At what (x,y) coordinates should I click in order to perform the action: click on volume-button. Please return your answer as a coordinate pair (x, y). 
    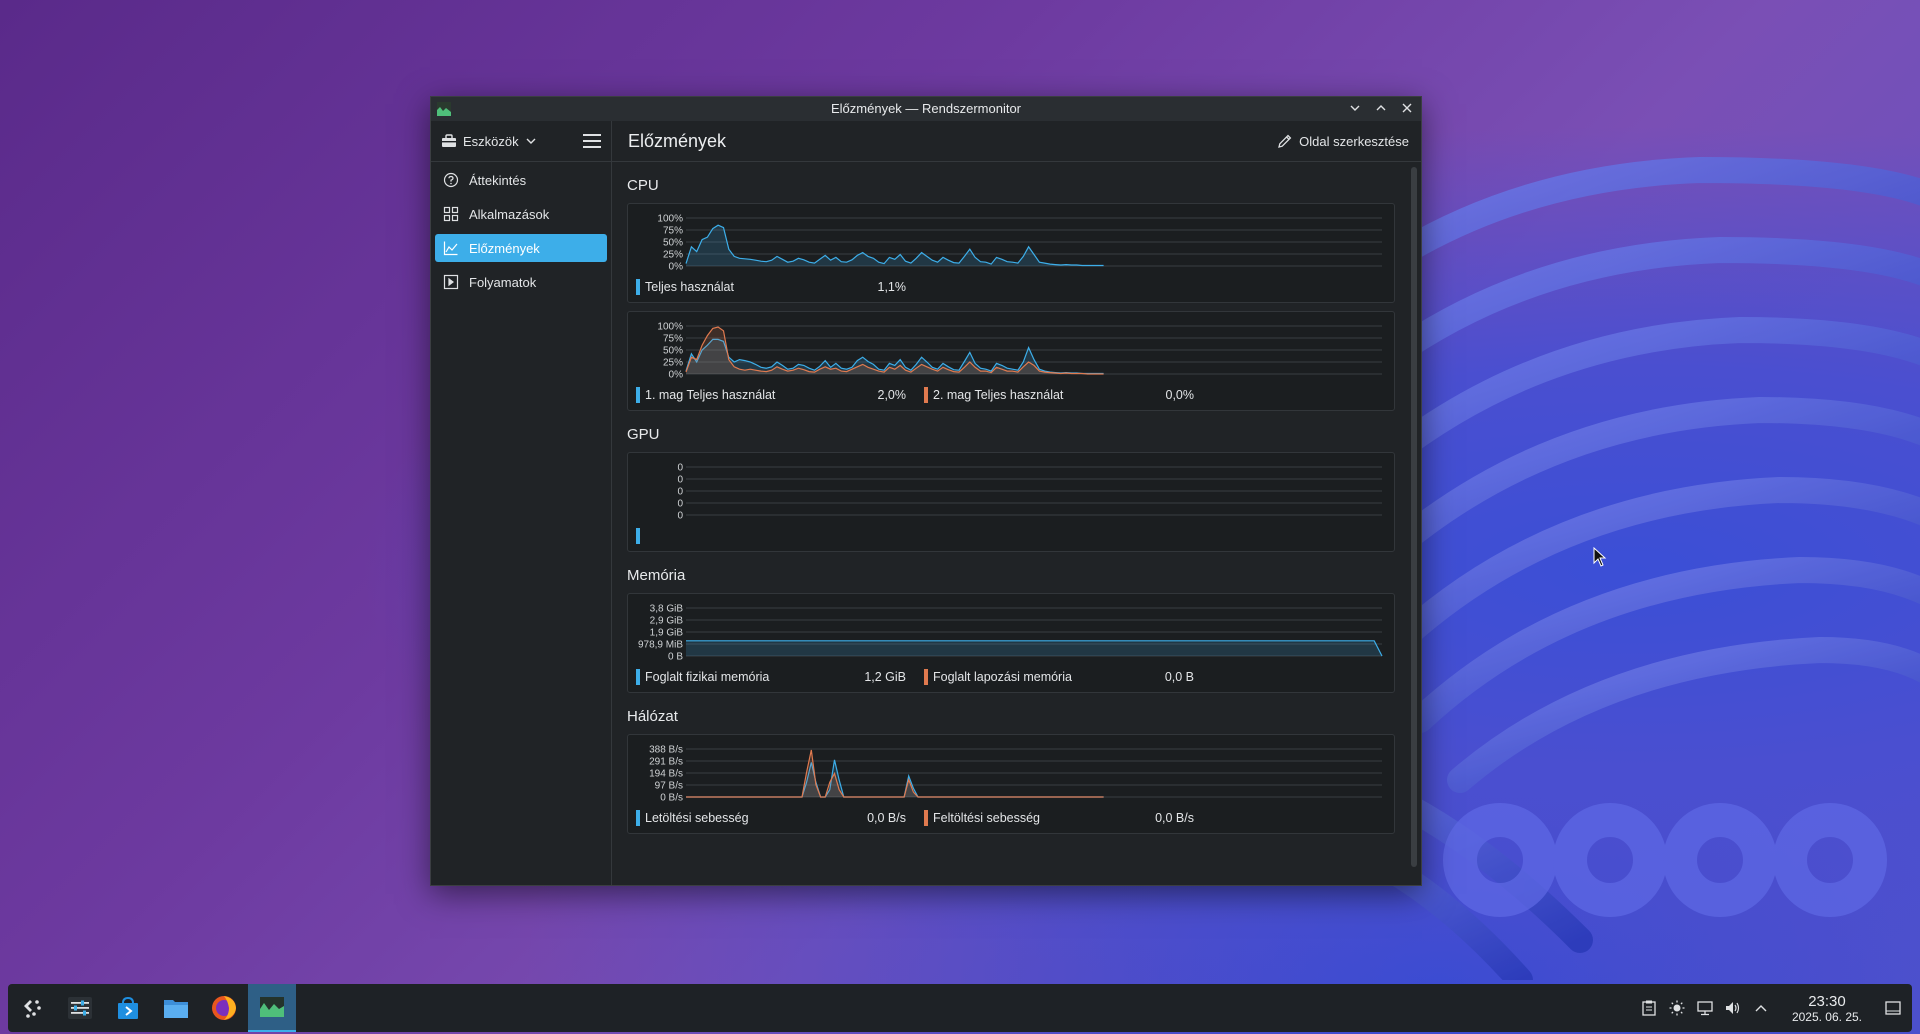
    Looking at the image, I should click on (1733, 1008).